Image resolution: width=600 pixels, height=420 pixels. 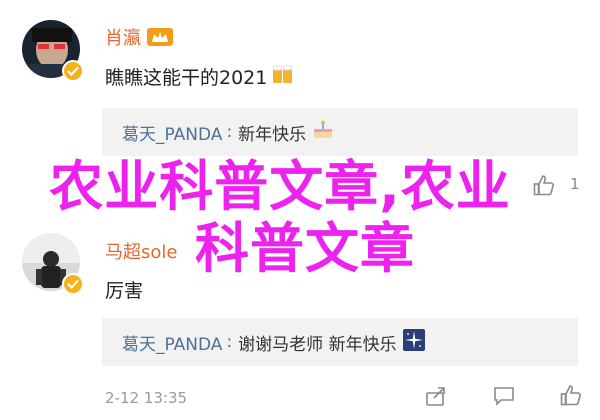 What do you see at coordinates (272, 134) in the screenshot?
I see `reply-text: 新年快乐` at bounding box center [272, 134].